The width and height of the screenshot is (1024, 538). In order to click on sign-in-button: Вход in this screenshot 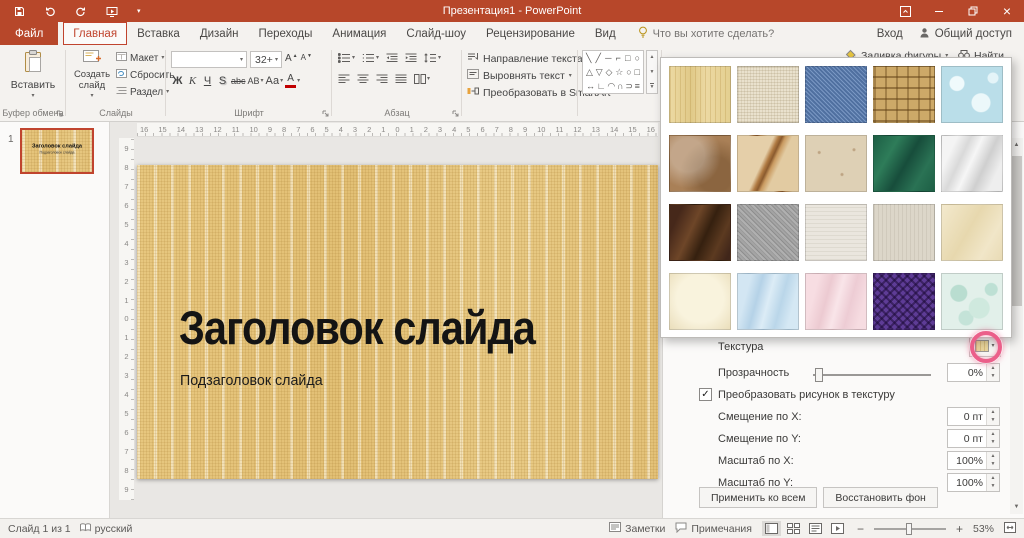, I will do `click(890, 33)`.